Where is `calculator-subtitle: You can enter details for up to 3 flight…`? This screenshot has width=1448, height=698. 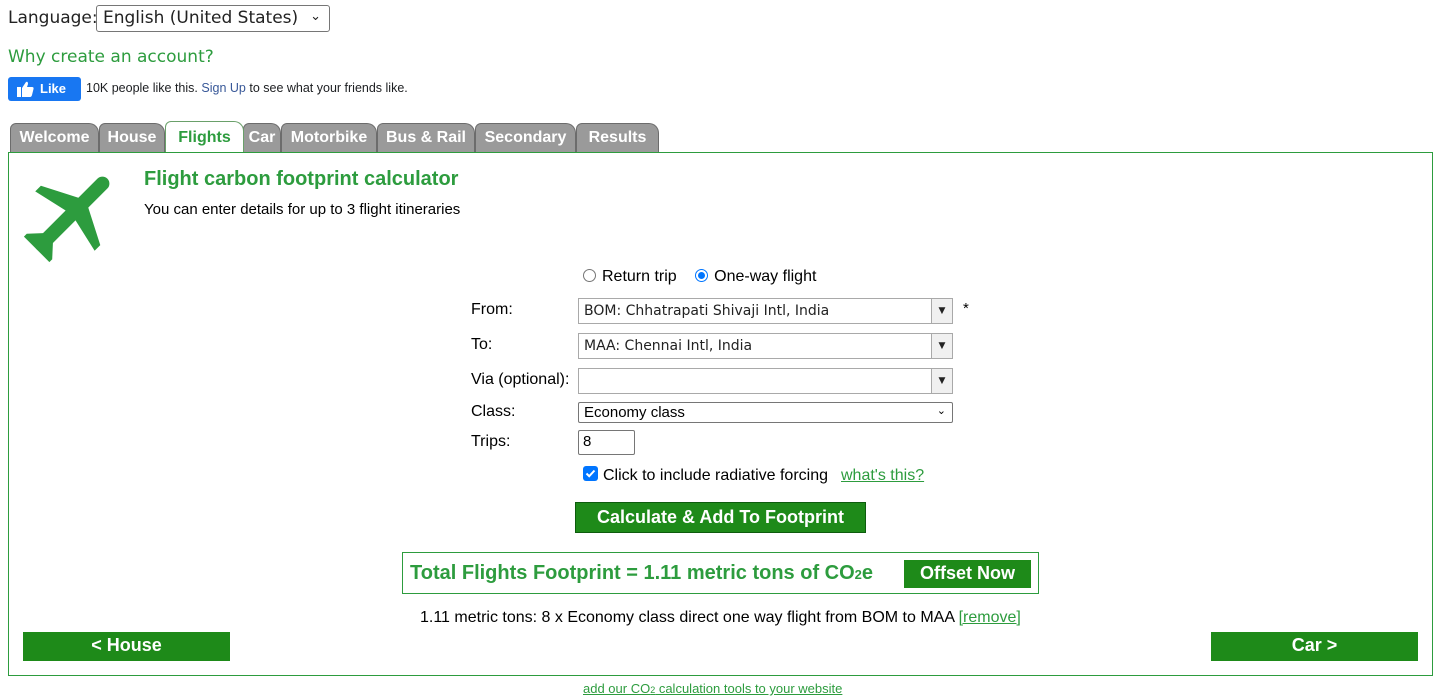
calculator-subtitle: You can enter details for up to 3 flight… is located at coordinates (302, 209).